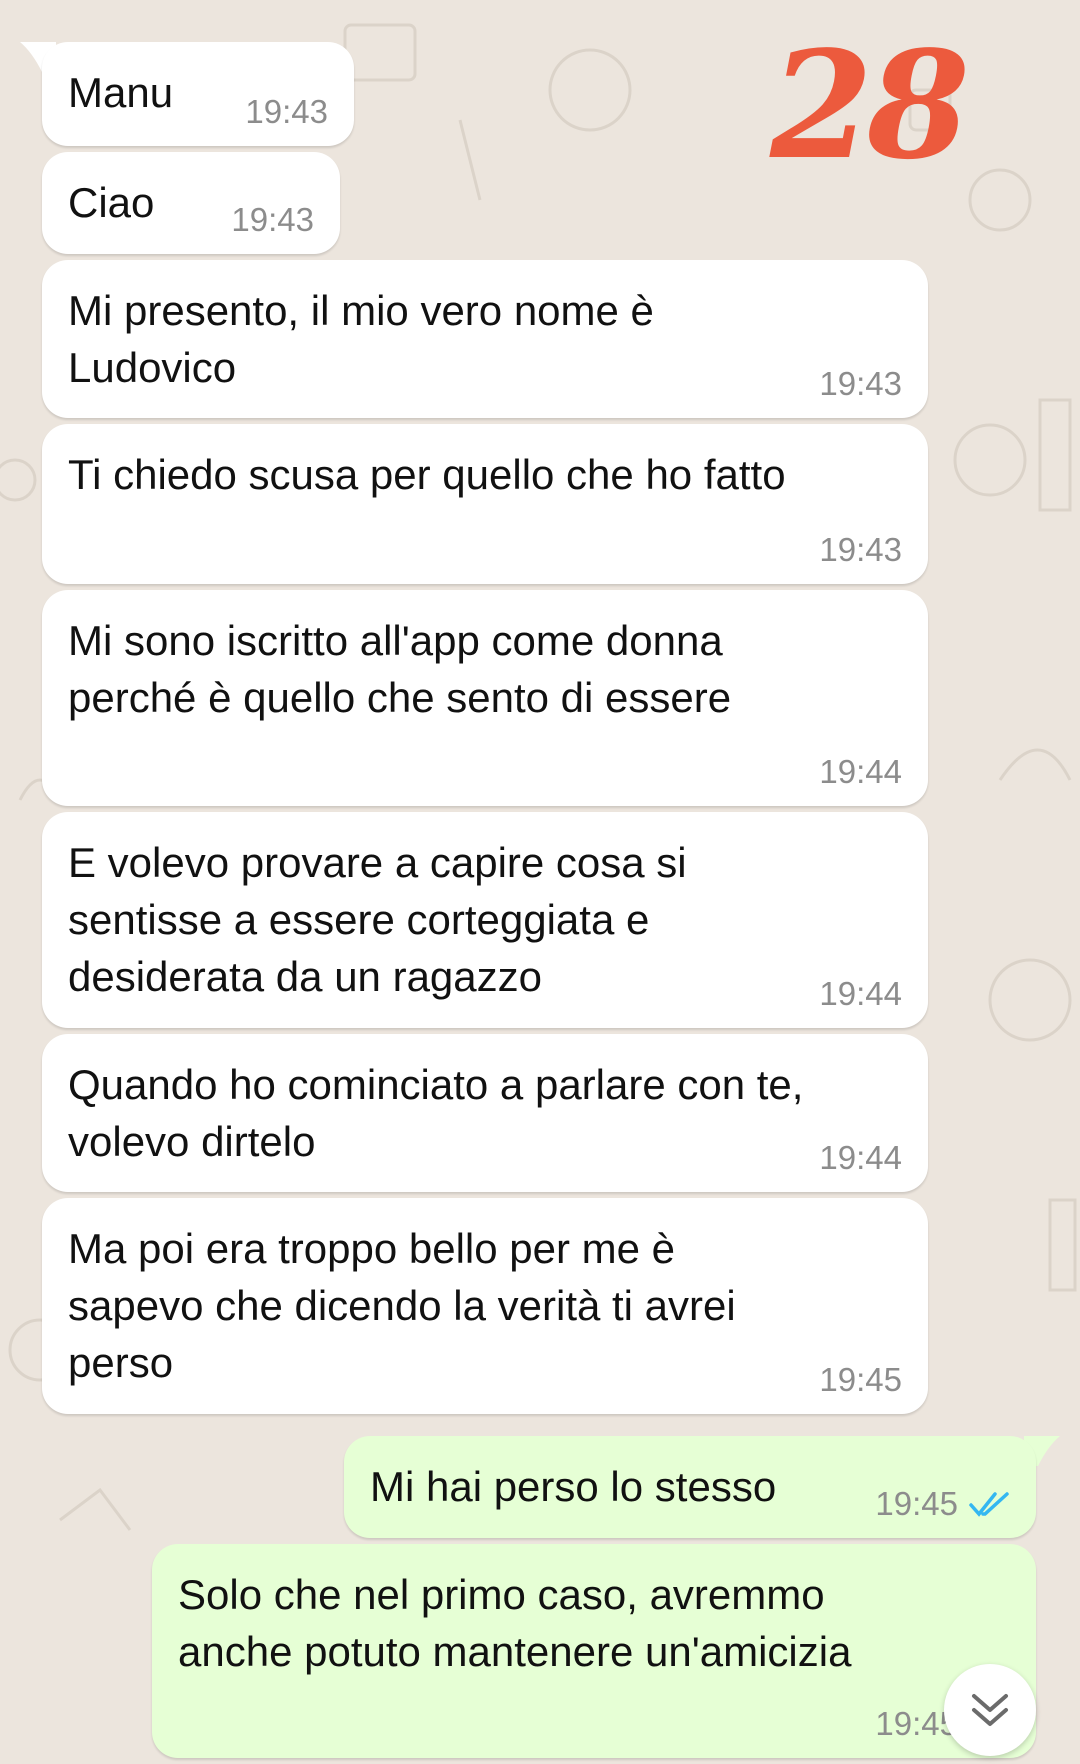 This screenshot has width=1080, height=1764. Describe the element at coordinates (361, 339) in the screenshot. I see `message-text: Mi presento, il mio vero nome è Ludovico` at that location.